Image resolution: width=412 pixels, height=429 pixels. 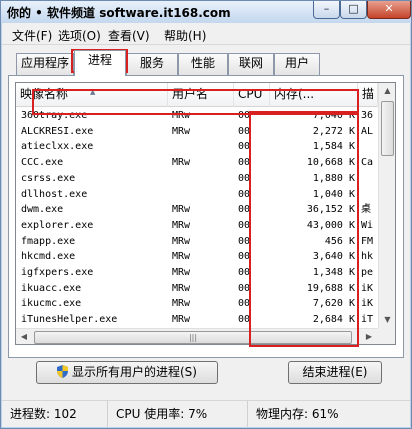 I want to click on process-name: iTunesHelper.exe, so click(x=69, y=320).